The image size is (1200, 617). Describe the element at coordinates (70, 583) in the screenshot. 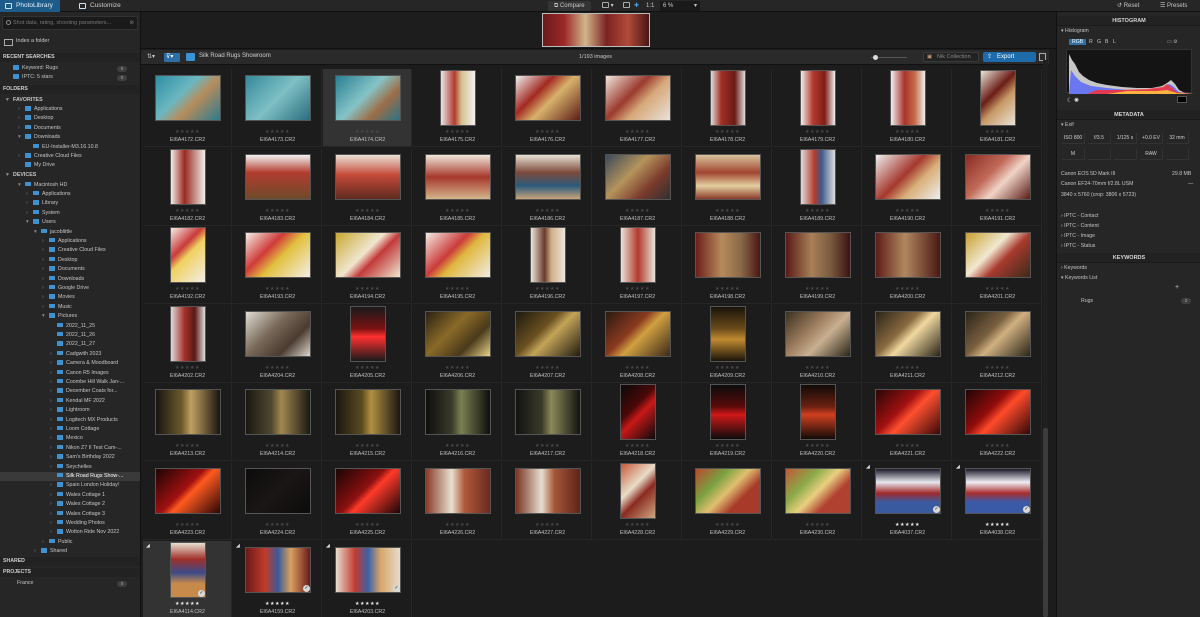

I see `project-item: France 0` at that location.